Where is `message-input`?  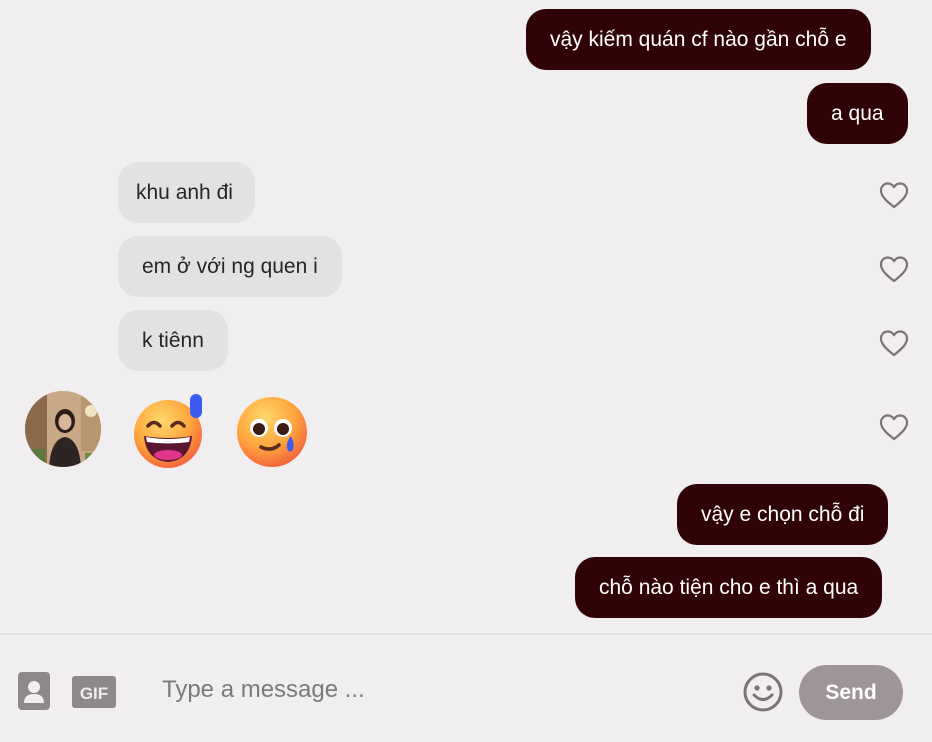
message-input is located at coordinates (435, 690).